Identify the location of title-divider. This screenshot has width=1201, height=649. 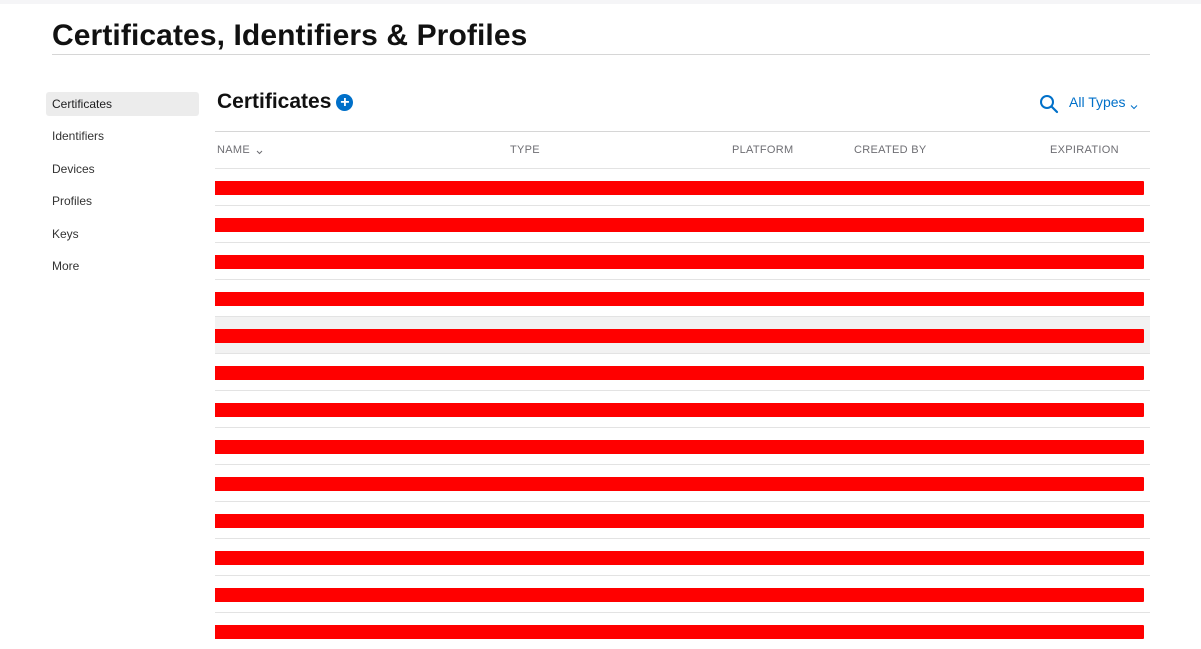
(601, 54).